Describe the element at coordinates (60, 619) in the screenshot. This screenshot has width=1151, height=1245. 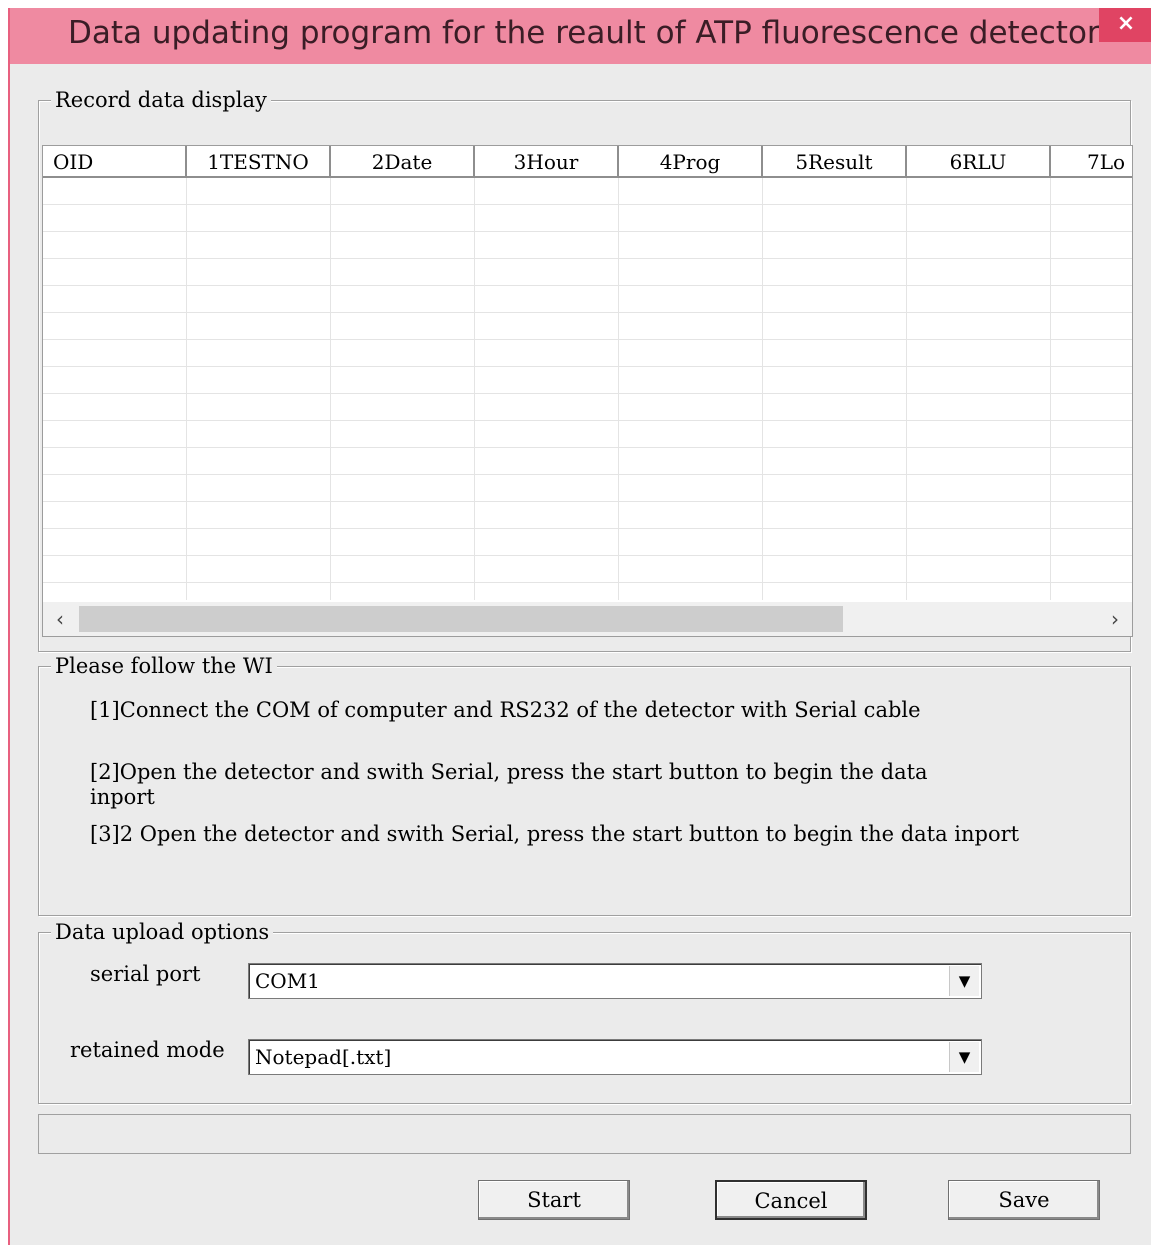
I see `scroll-left-arrow-icon: ‹` at that location.